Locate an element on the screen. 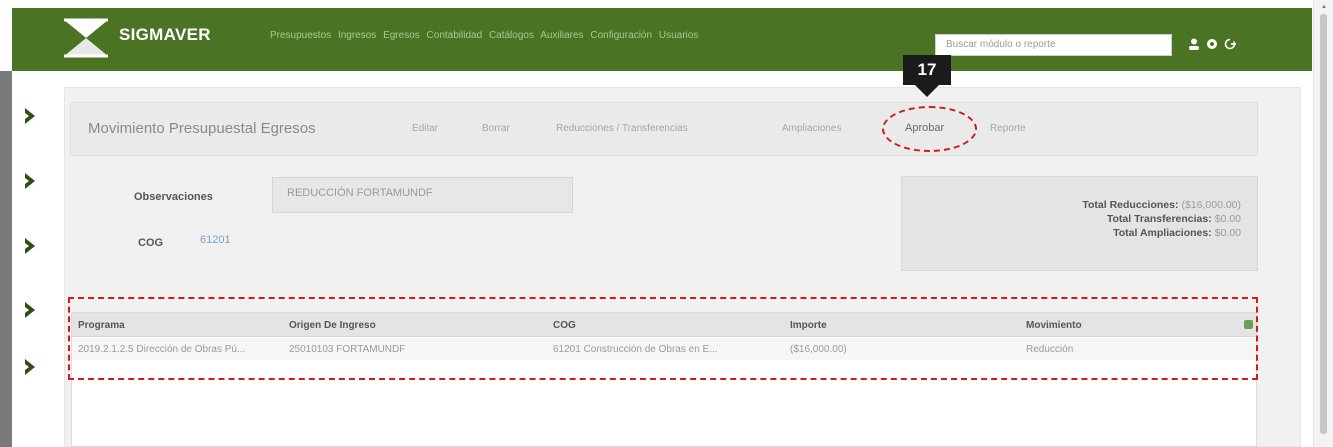 The width and height of the screenshot is (1333, 447). nav-icons is located at coordinates (1215, 44).